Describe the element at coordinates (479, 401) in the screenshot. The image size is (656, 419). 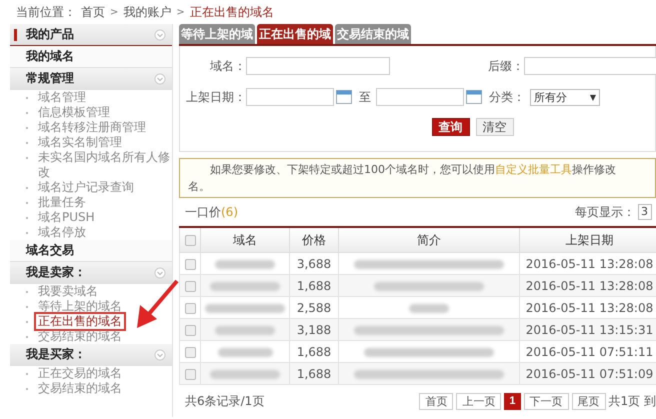
I see `prev-page-button: 上一页` at that location.